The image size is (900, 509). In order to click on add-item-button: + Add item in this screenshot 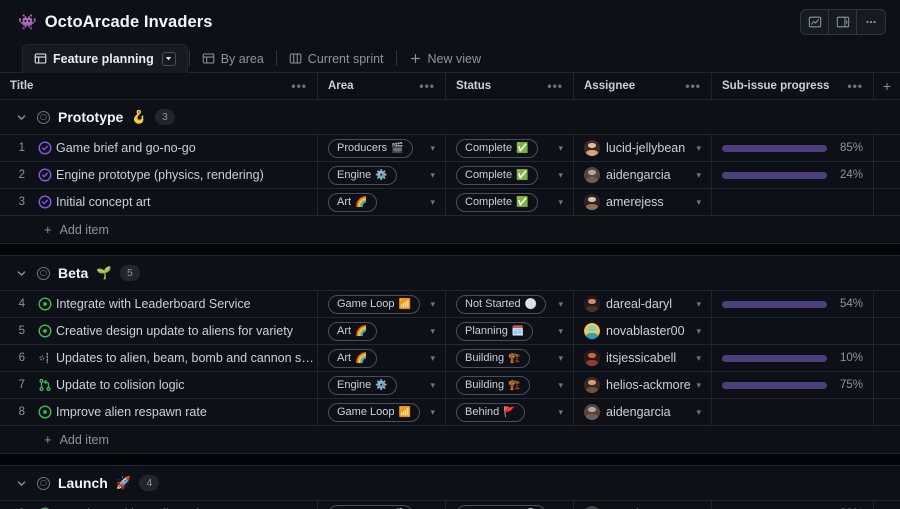, I will do `click(450, 440)`.